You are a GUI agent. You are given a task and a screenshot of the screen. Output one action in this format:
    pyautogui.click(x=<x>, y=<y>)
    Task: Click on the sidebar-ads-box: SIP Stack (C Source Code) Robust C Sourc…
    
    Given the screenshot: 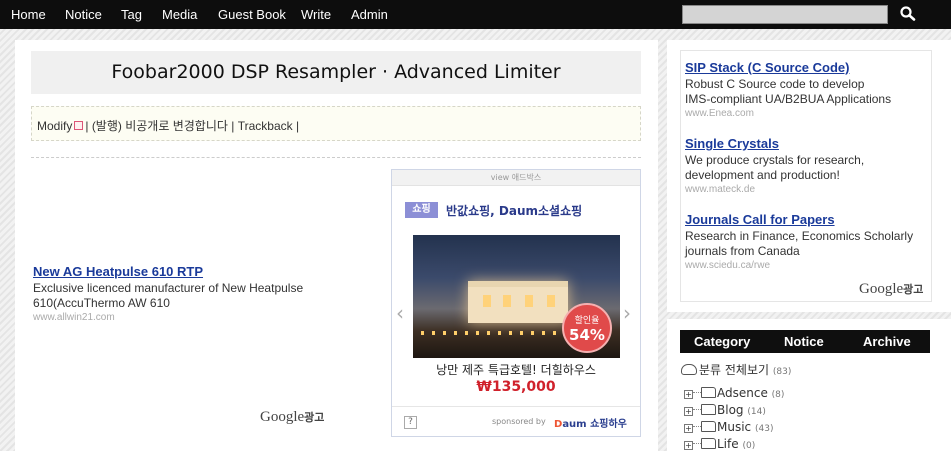 What is the action you would take?
    pyautogui.click(x=806, y=176)
    